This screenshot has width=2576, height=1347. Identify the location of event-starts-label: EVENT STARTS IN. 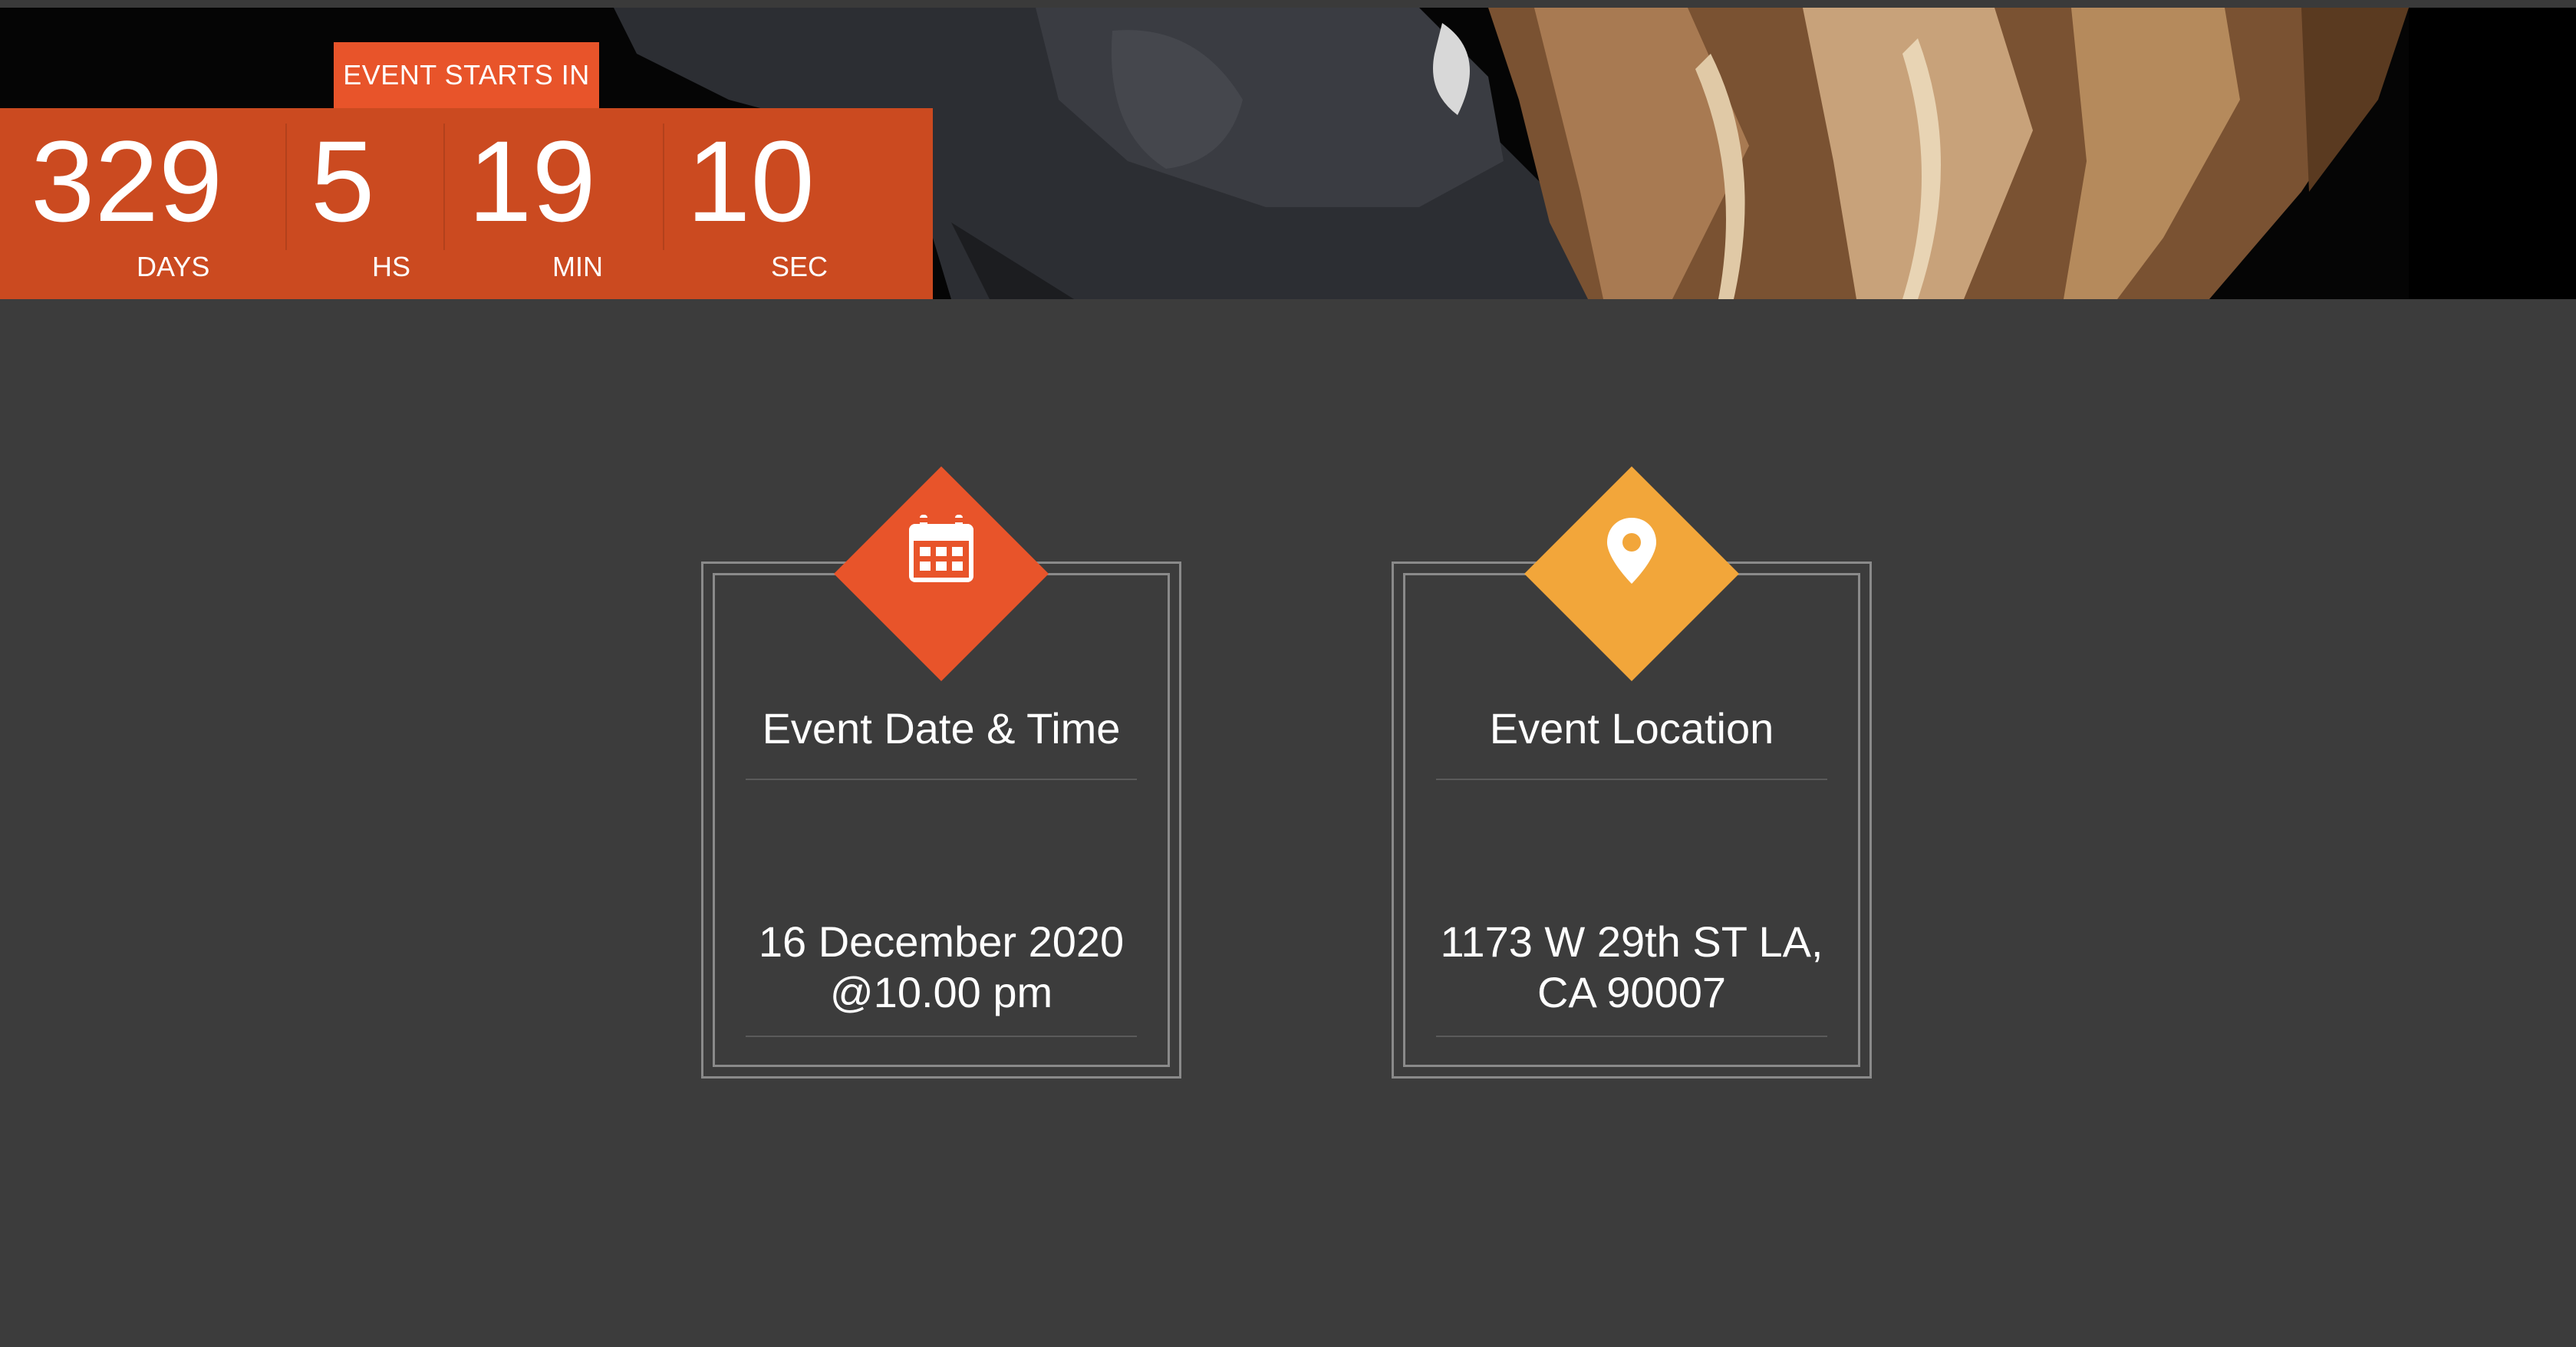
(466, 75).